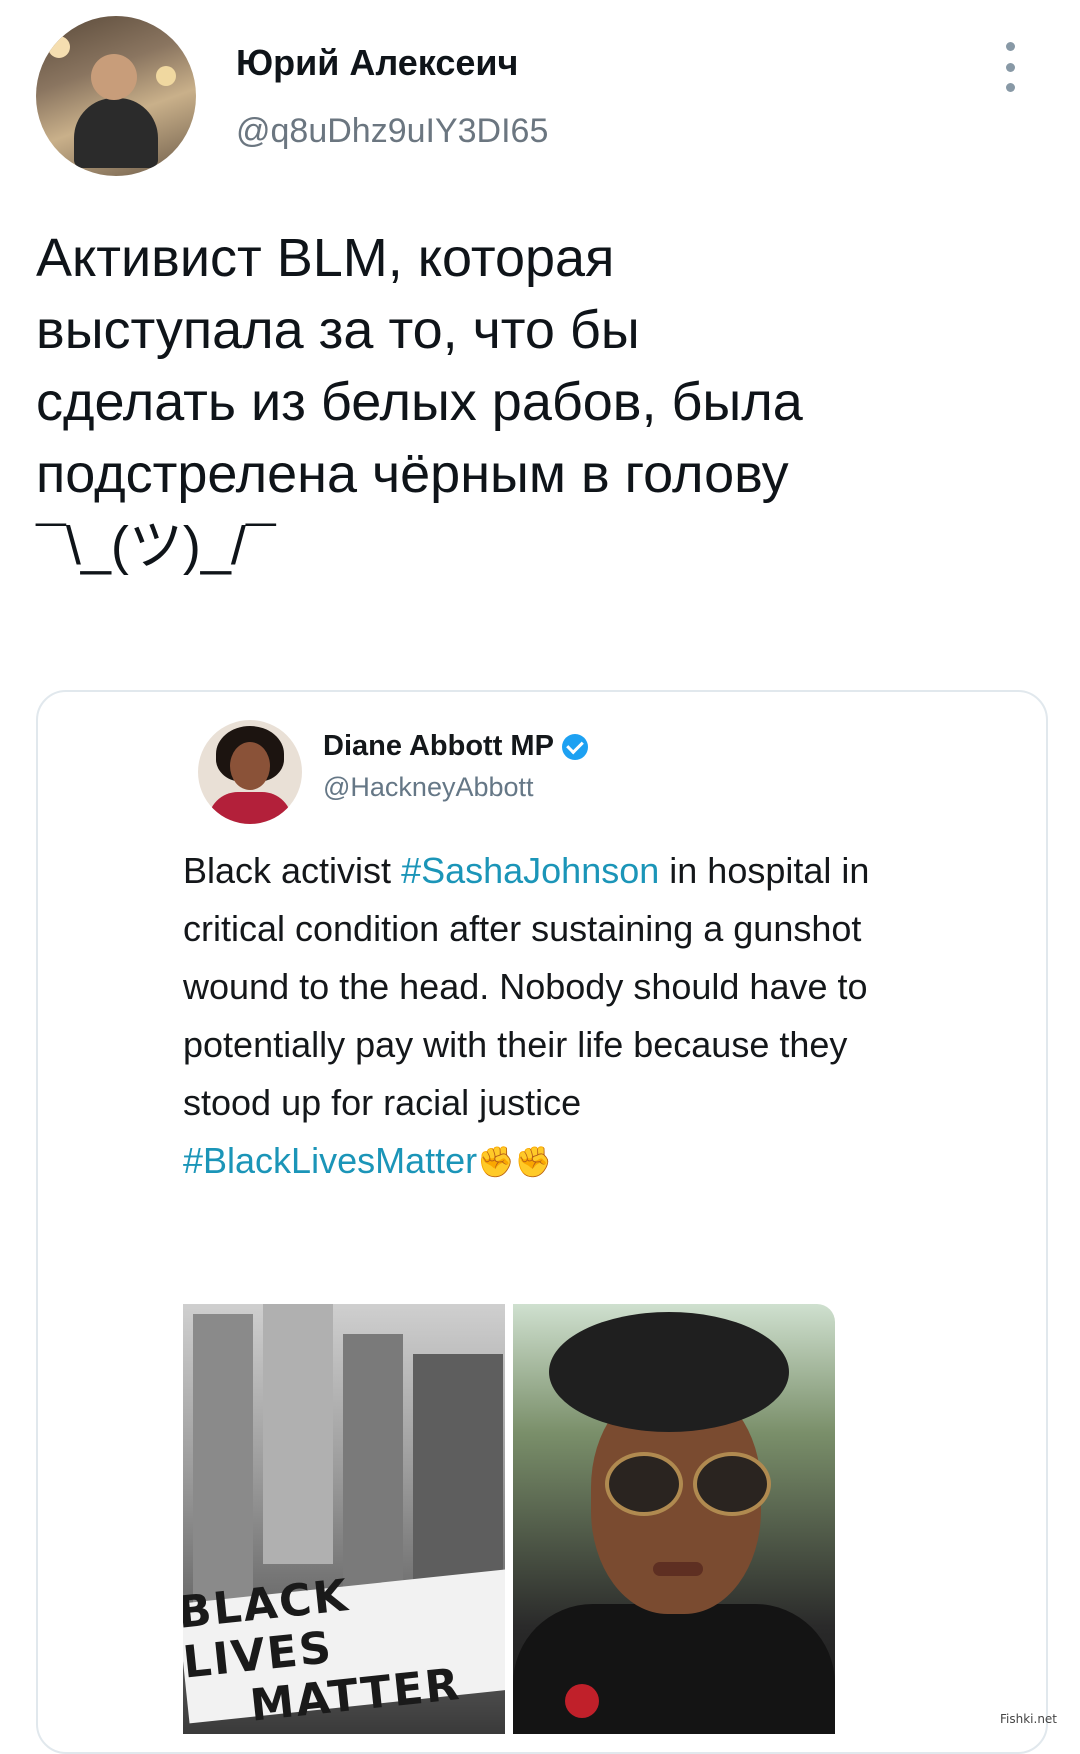 The width and height of the screenshot is (1080, 1754). I want to click on sunglasses-icon, so click(644, 1484).